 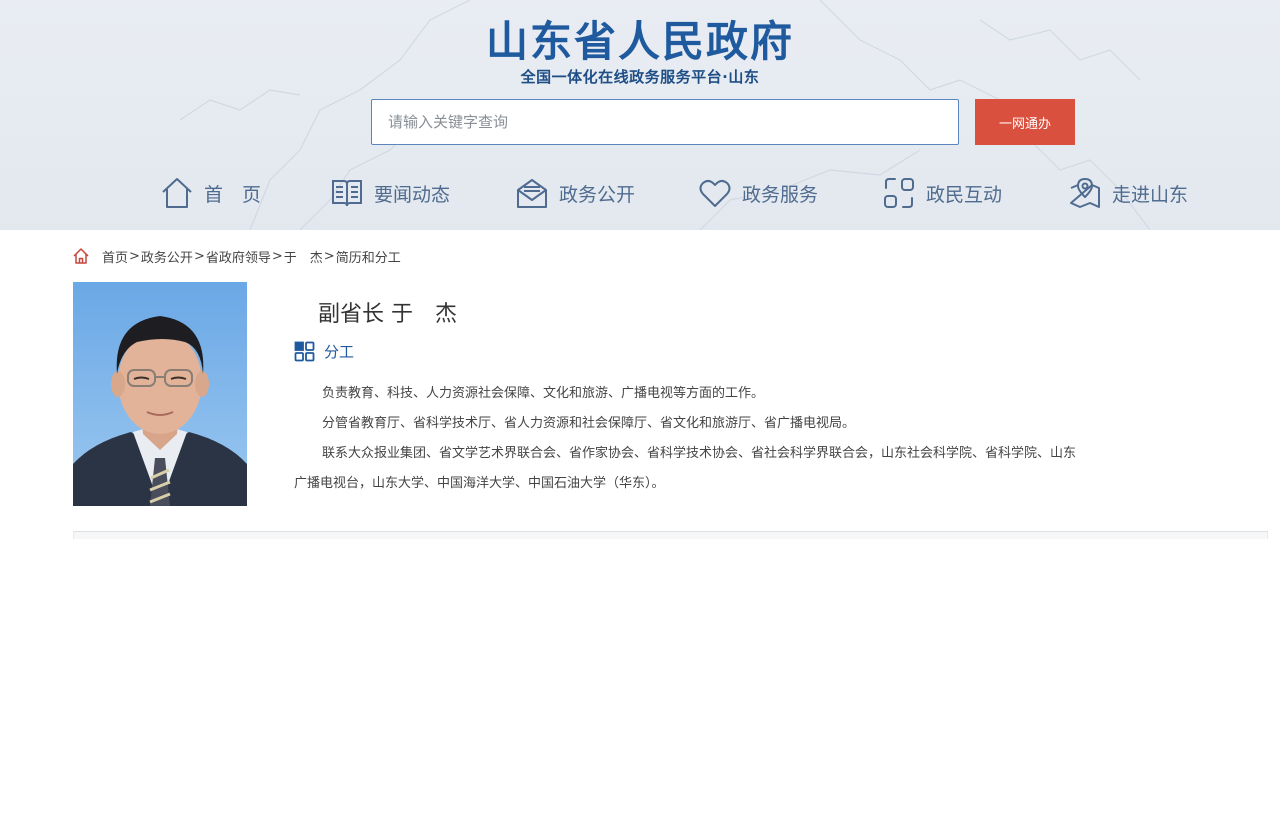 What do you see at coordinates (167, 256) in the screenshot?
I see `breadcrumb-public: 政务公开` at bounding box center [167, 256].